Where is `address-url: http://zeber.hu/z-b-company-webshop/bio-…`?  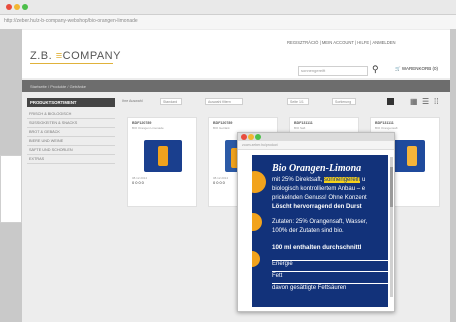
address-url: http://zeber.hu/z-b-company-webshop/bio-… is located at coordinates (71, 21).